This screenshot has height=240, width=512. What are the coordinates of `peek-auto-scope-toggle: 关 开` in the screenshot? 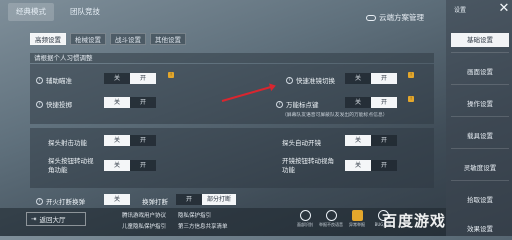 It's located at (371, 140).